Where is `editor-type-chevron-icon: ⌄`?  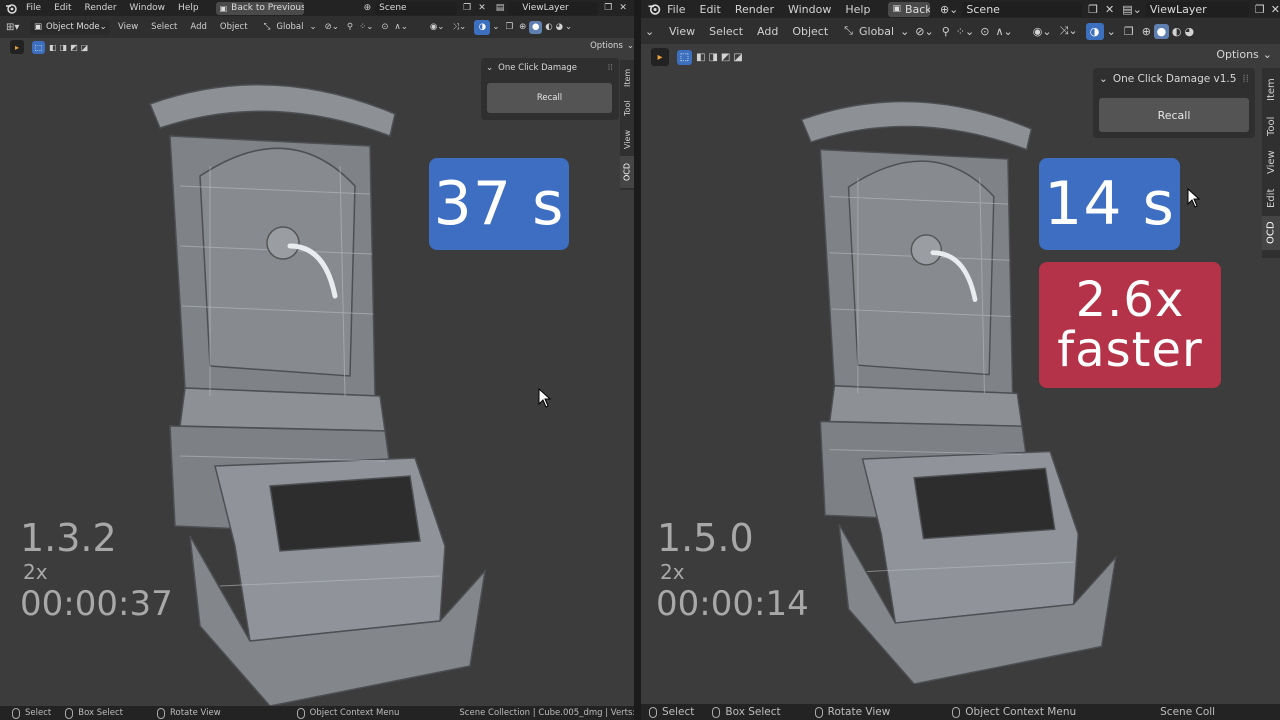
editor-type-chevron-icon: ⌄ is located at coordinates (655, 31).